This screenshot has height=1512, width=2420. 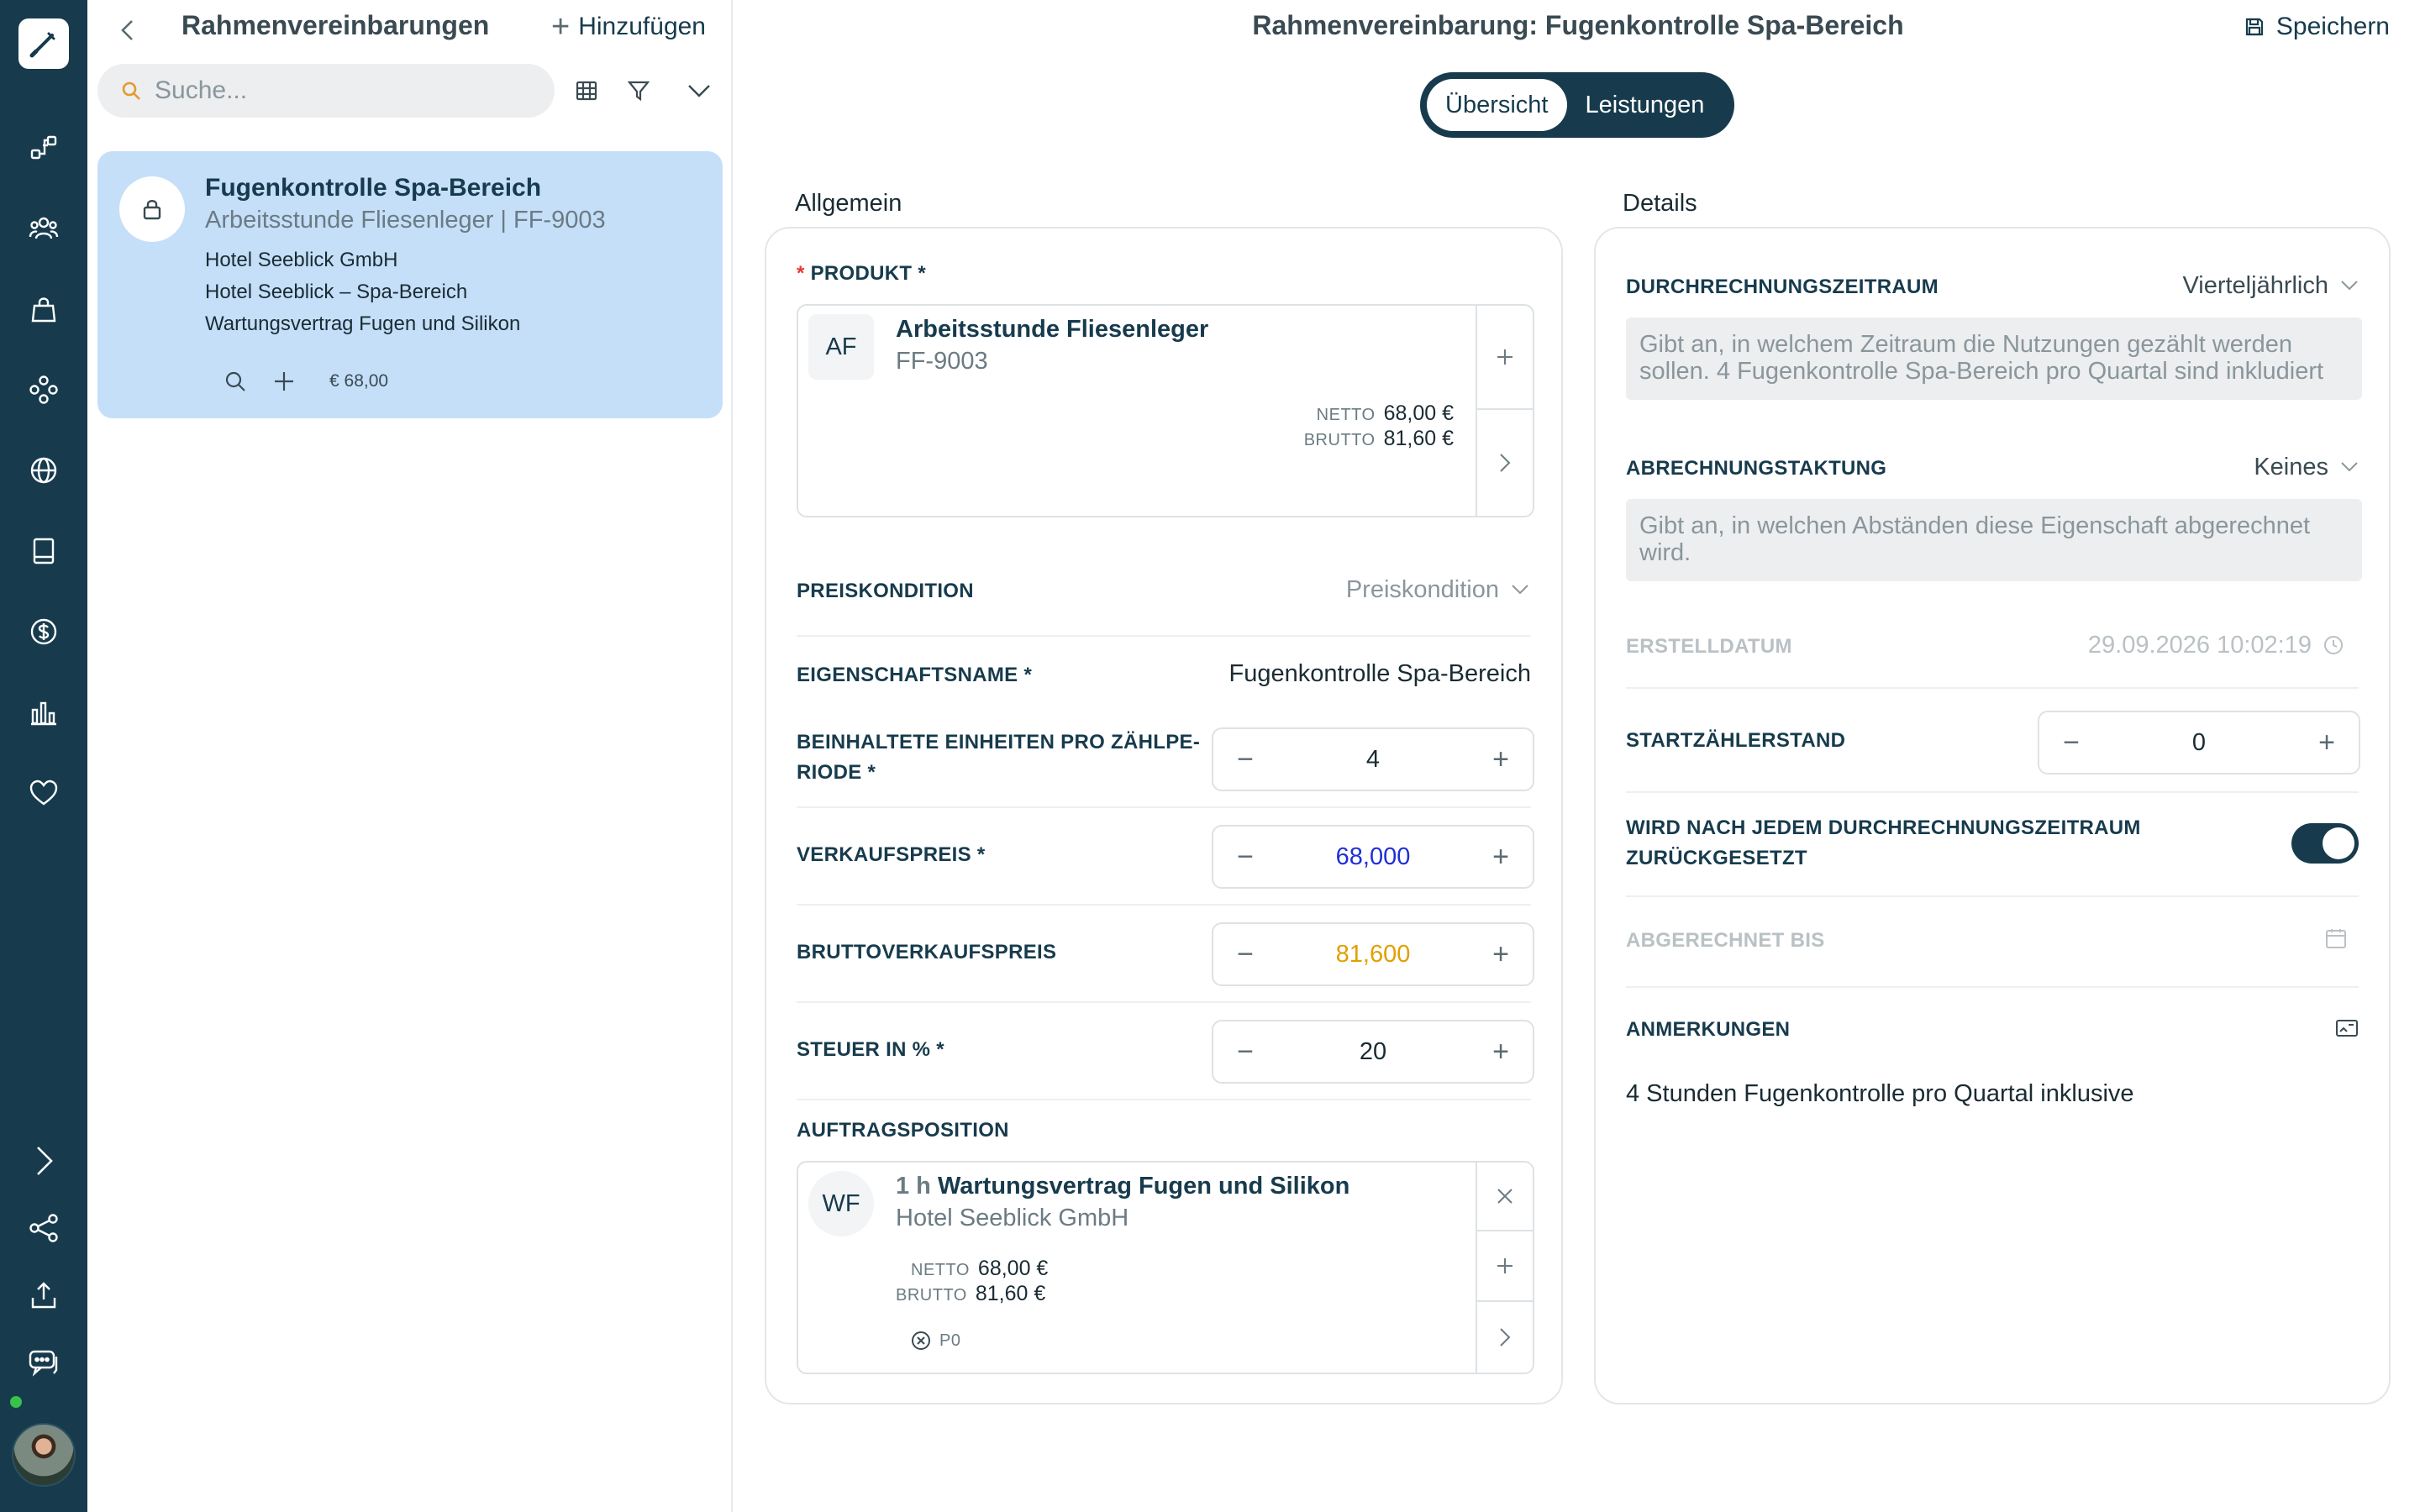 What do you see at coordinates (1385, 413) in the screenshot?
I see `product-netto: NETTO 68,00 €` at bounding box center [1385, 413].